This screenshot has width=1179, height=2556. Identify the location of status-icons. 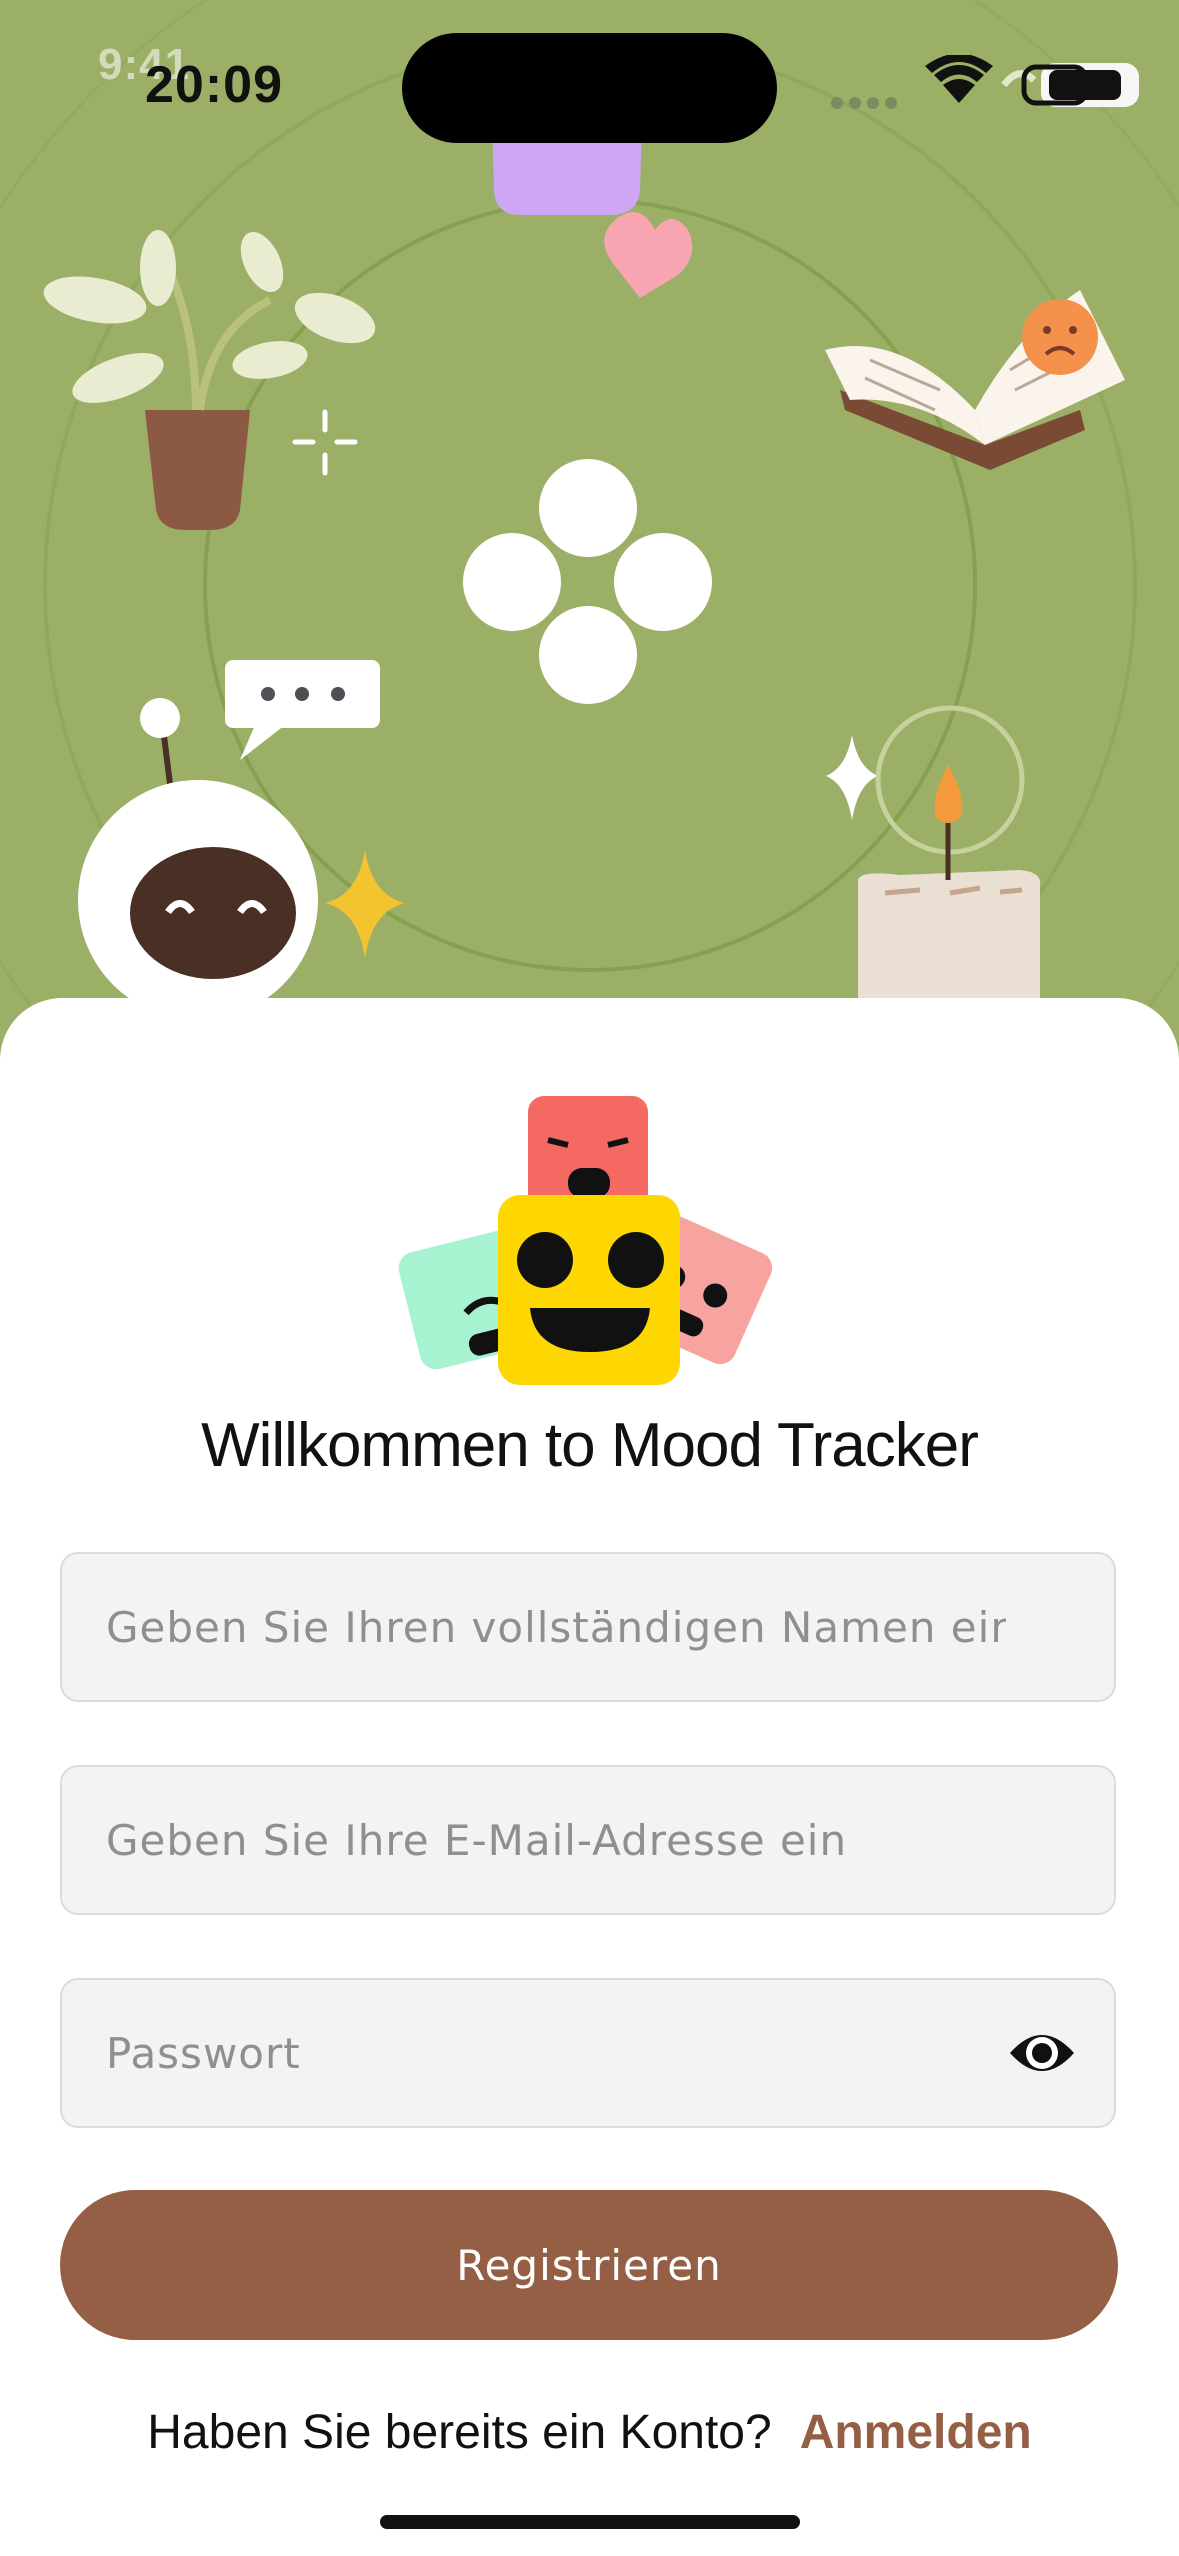
(984, 84).